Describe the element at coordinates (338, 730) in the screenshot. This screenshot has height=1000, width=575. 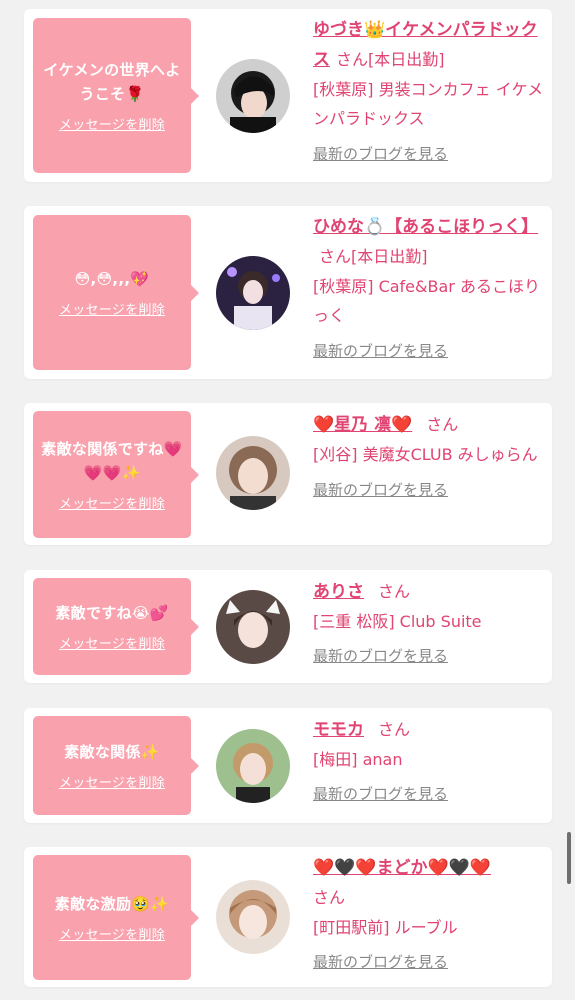
I see `cast-name-link: モモカ` at that location.